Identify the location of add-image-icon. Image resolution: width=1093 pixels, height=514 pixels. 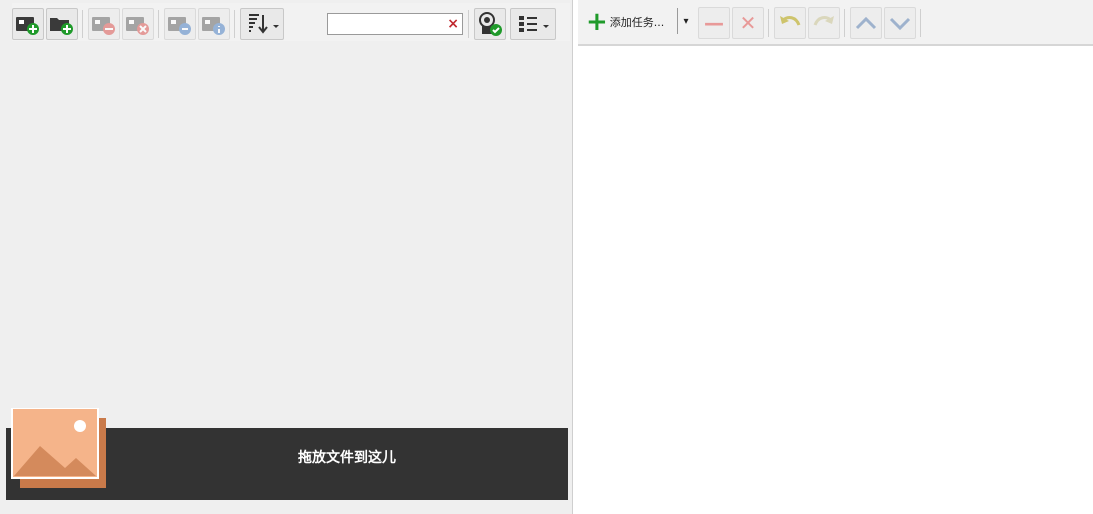
(27, 26).